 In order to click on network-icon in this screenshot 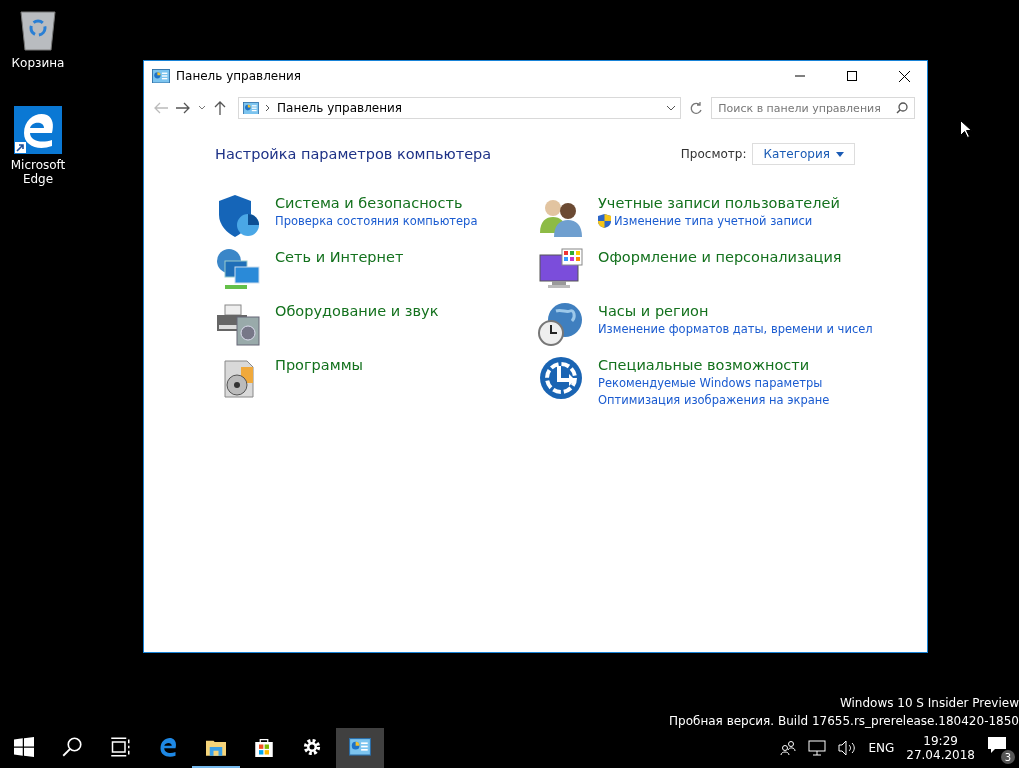, I will do `click(817, 748)`.